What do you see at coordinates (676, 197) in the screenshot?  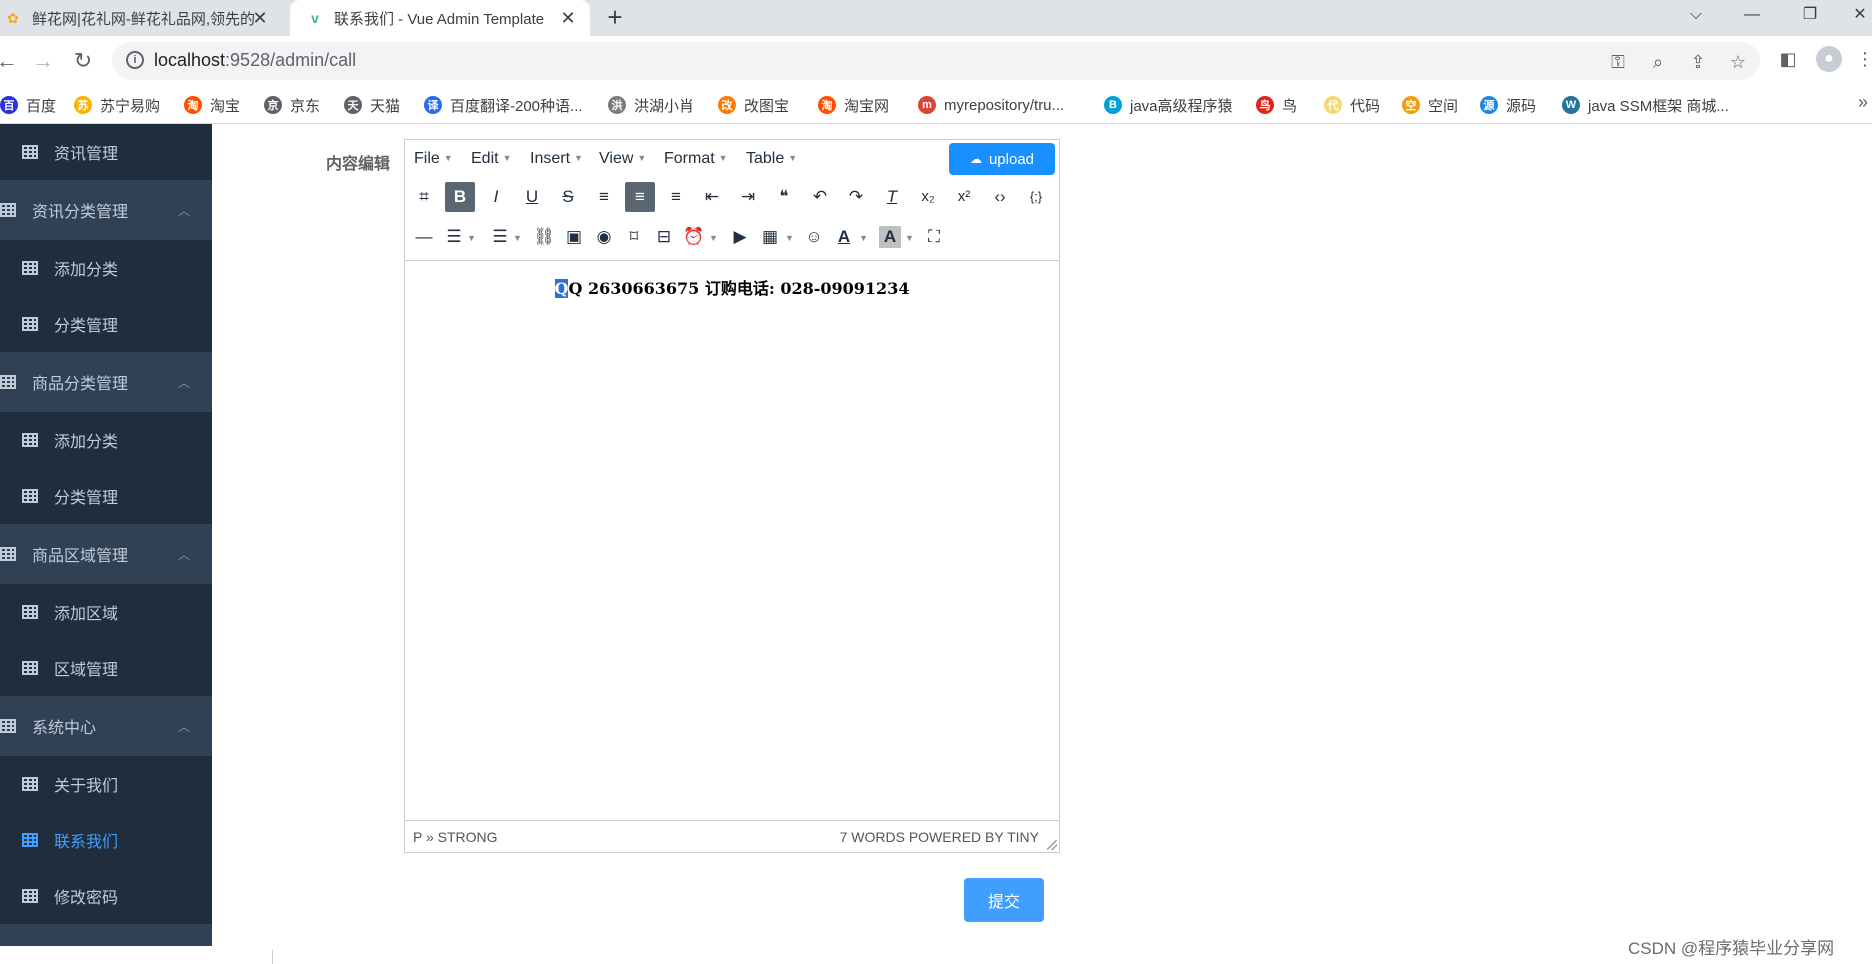 I see `align-right-icon: ≡` at bounding box center [676, 197].